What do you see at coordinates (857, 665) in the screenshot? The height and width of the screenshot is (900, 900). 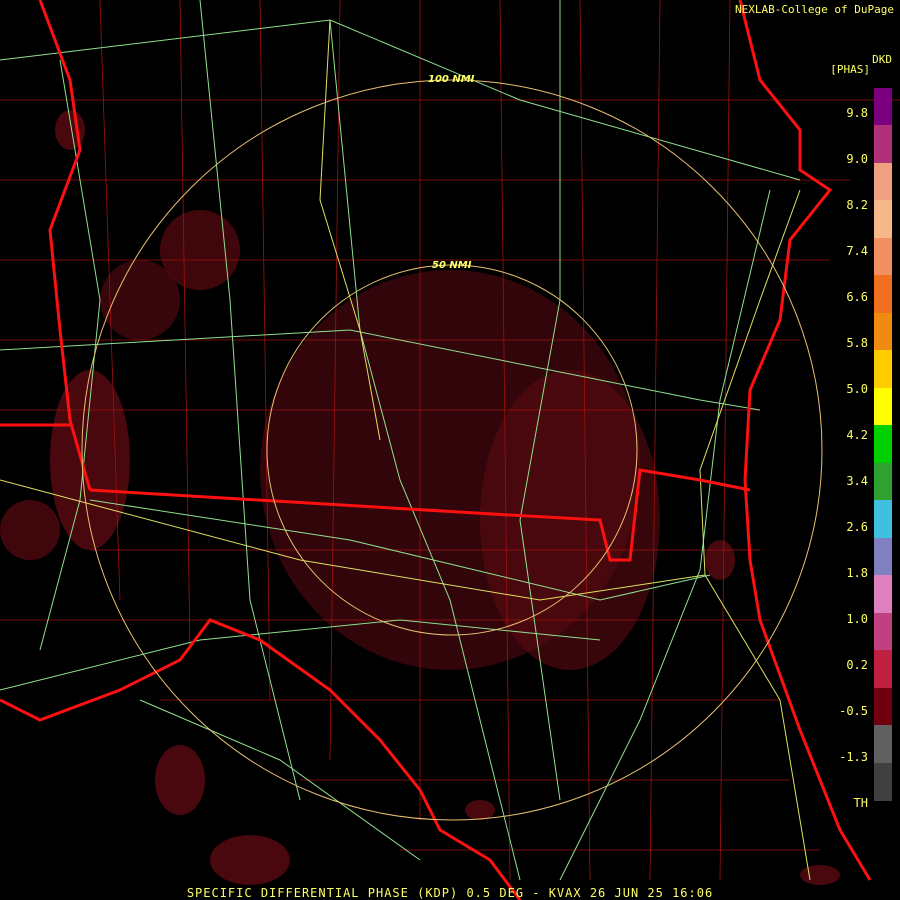 I see `color-scale-label: 0.2` at bounding box center [857, 665].